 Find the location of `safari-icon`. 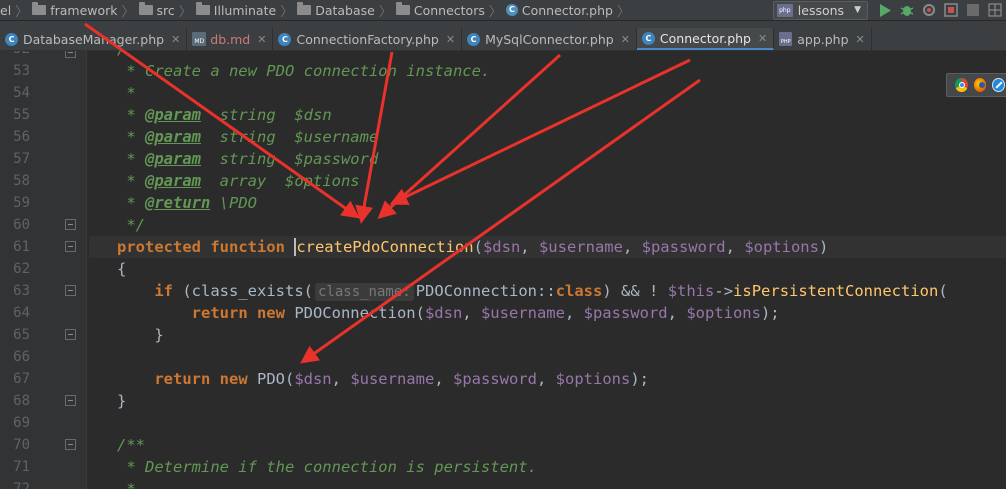

safari-icon is located at coordinates (998, 85).